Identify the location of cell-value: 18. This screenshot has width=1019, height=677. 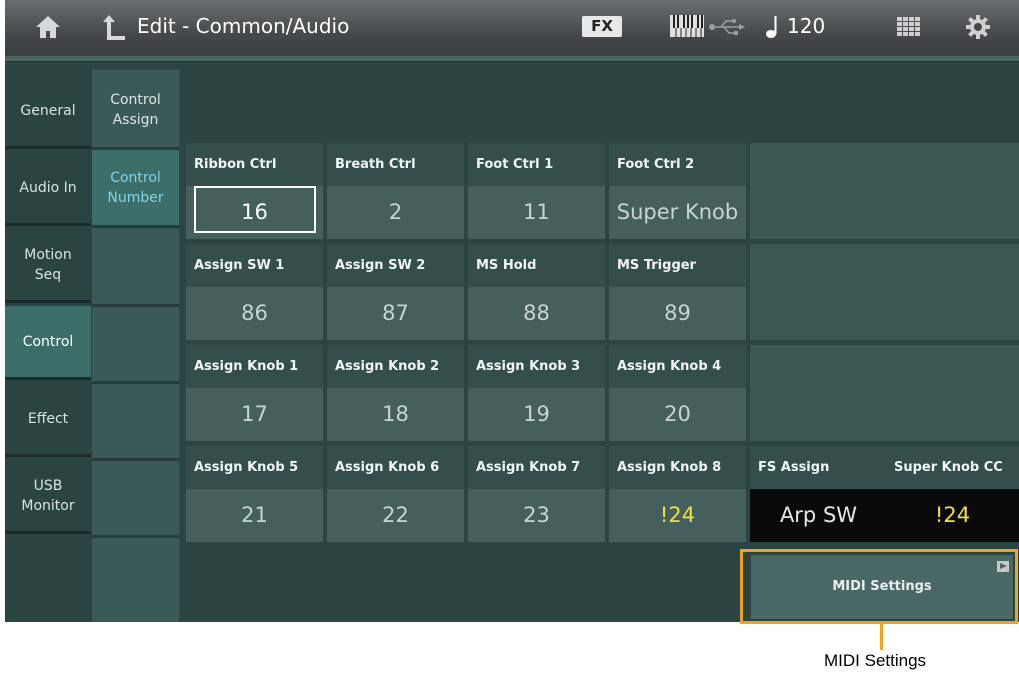
(395, 414).